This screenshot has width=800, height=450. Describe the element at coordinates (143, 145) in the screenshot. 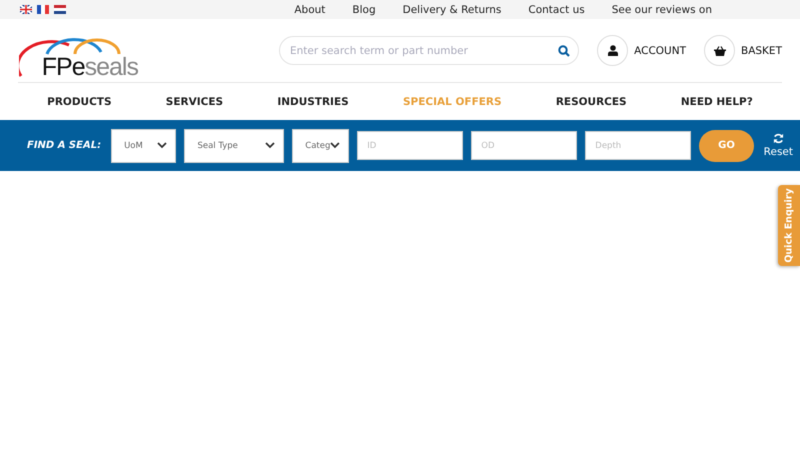

I see `select-field: UoM` at that location.